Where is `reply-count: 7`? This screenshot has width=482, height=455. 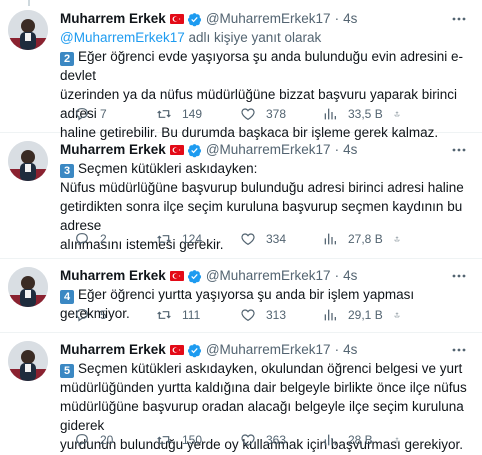
reply-count: 7 is located at coordinates (103, 114).